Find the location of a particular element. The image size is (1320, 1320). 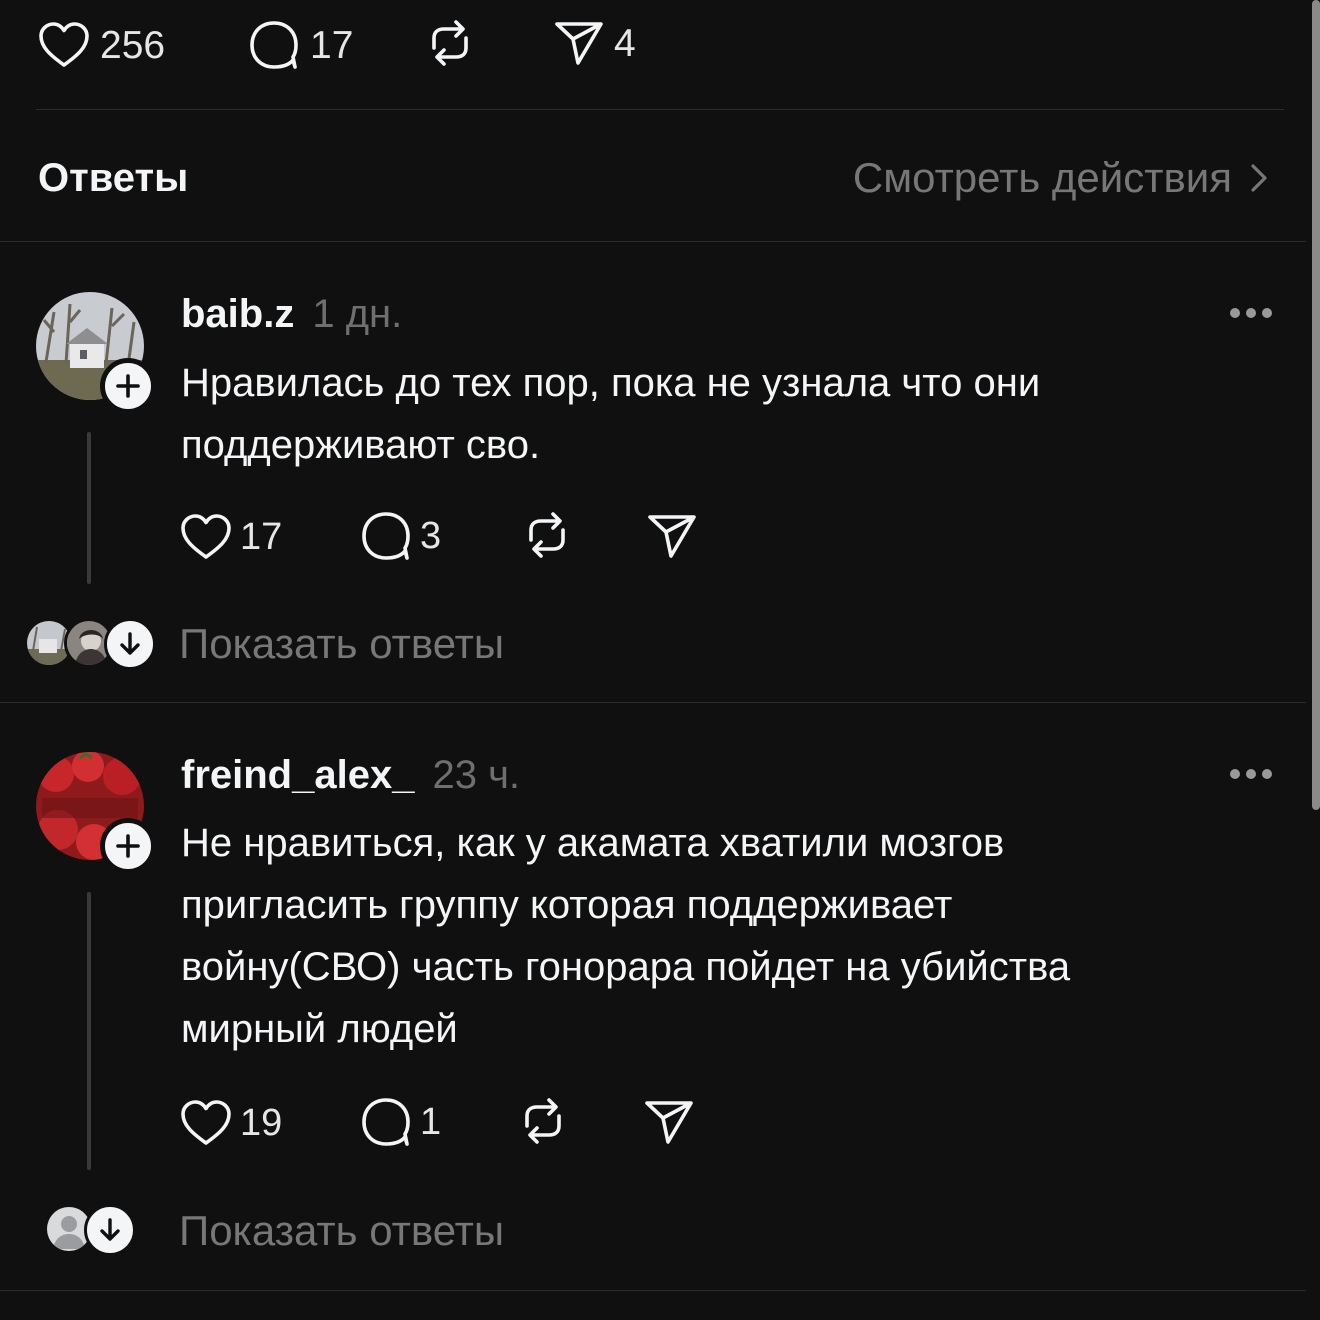

timestamp: 1 дн. is located at coordinates (357, 314).